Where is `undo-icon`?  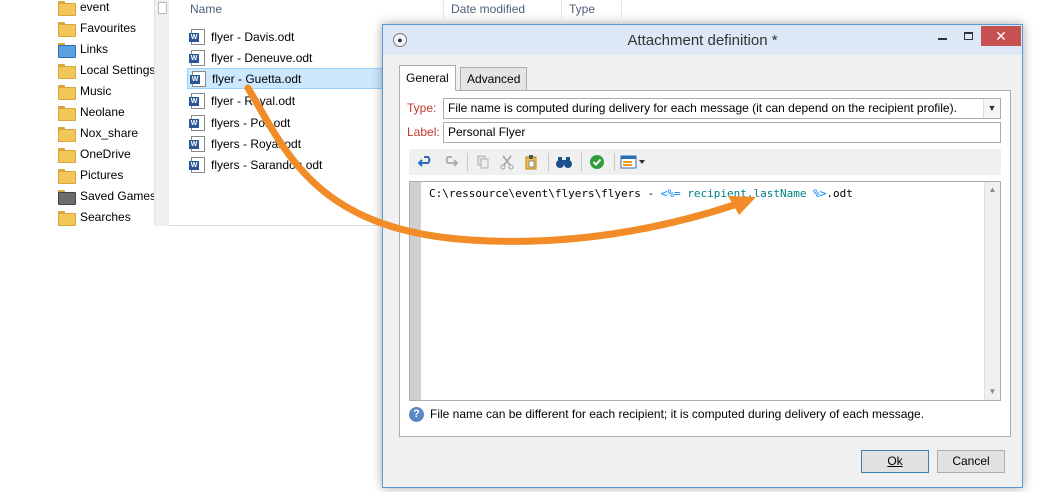 undo-icon is located at coordinates (426, 162).